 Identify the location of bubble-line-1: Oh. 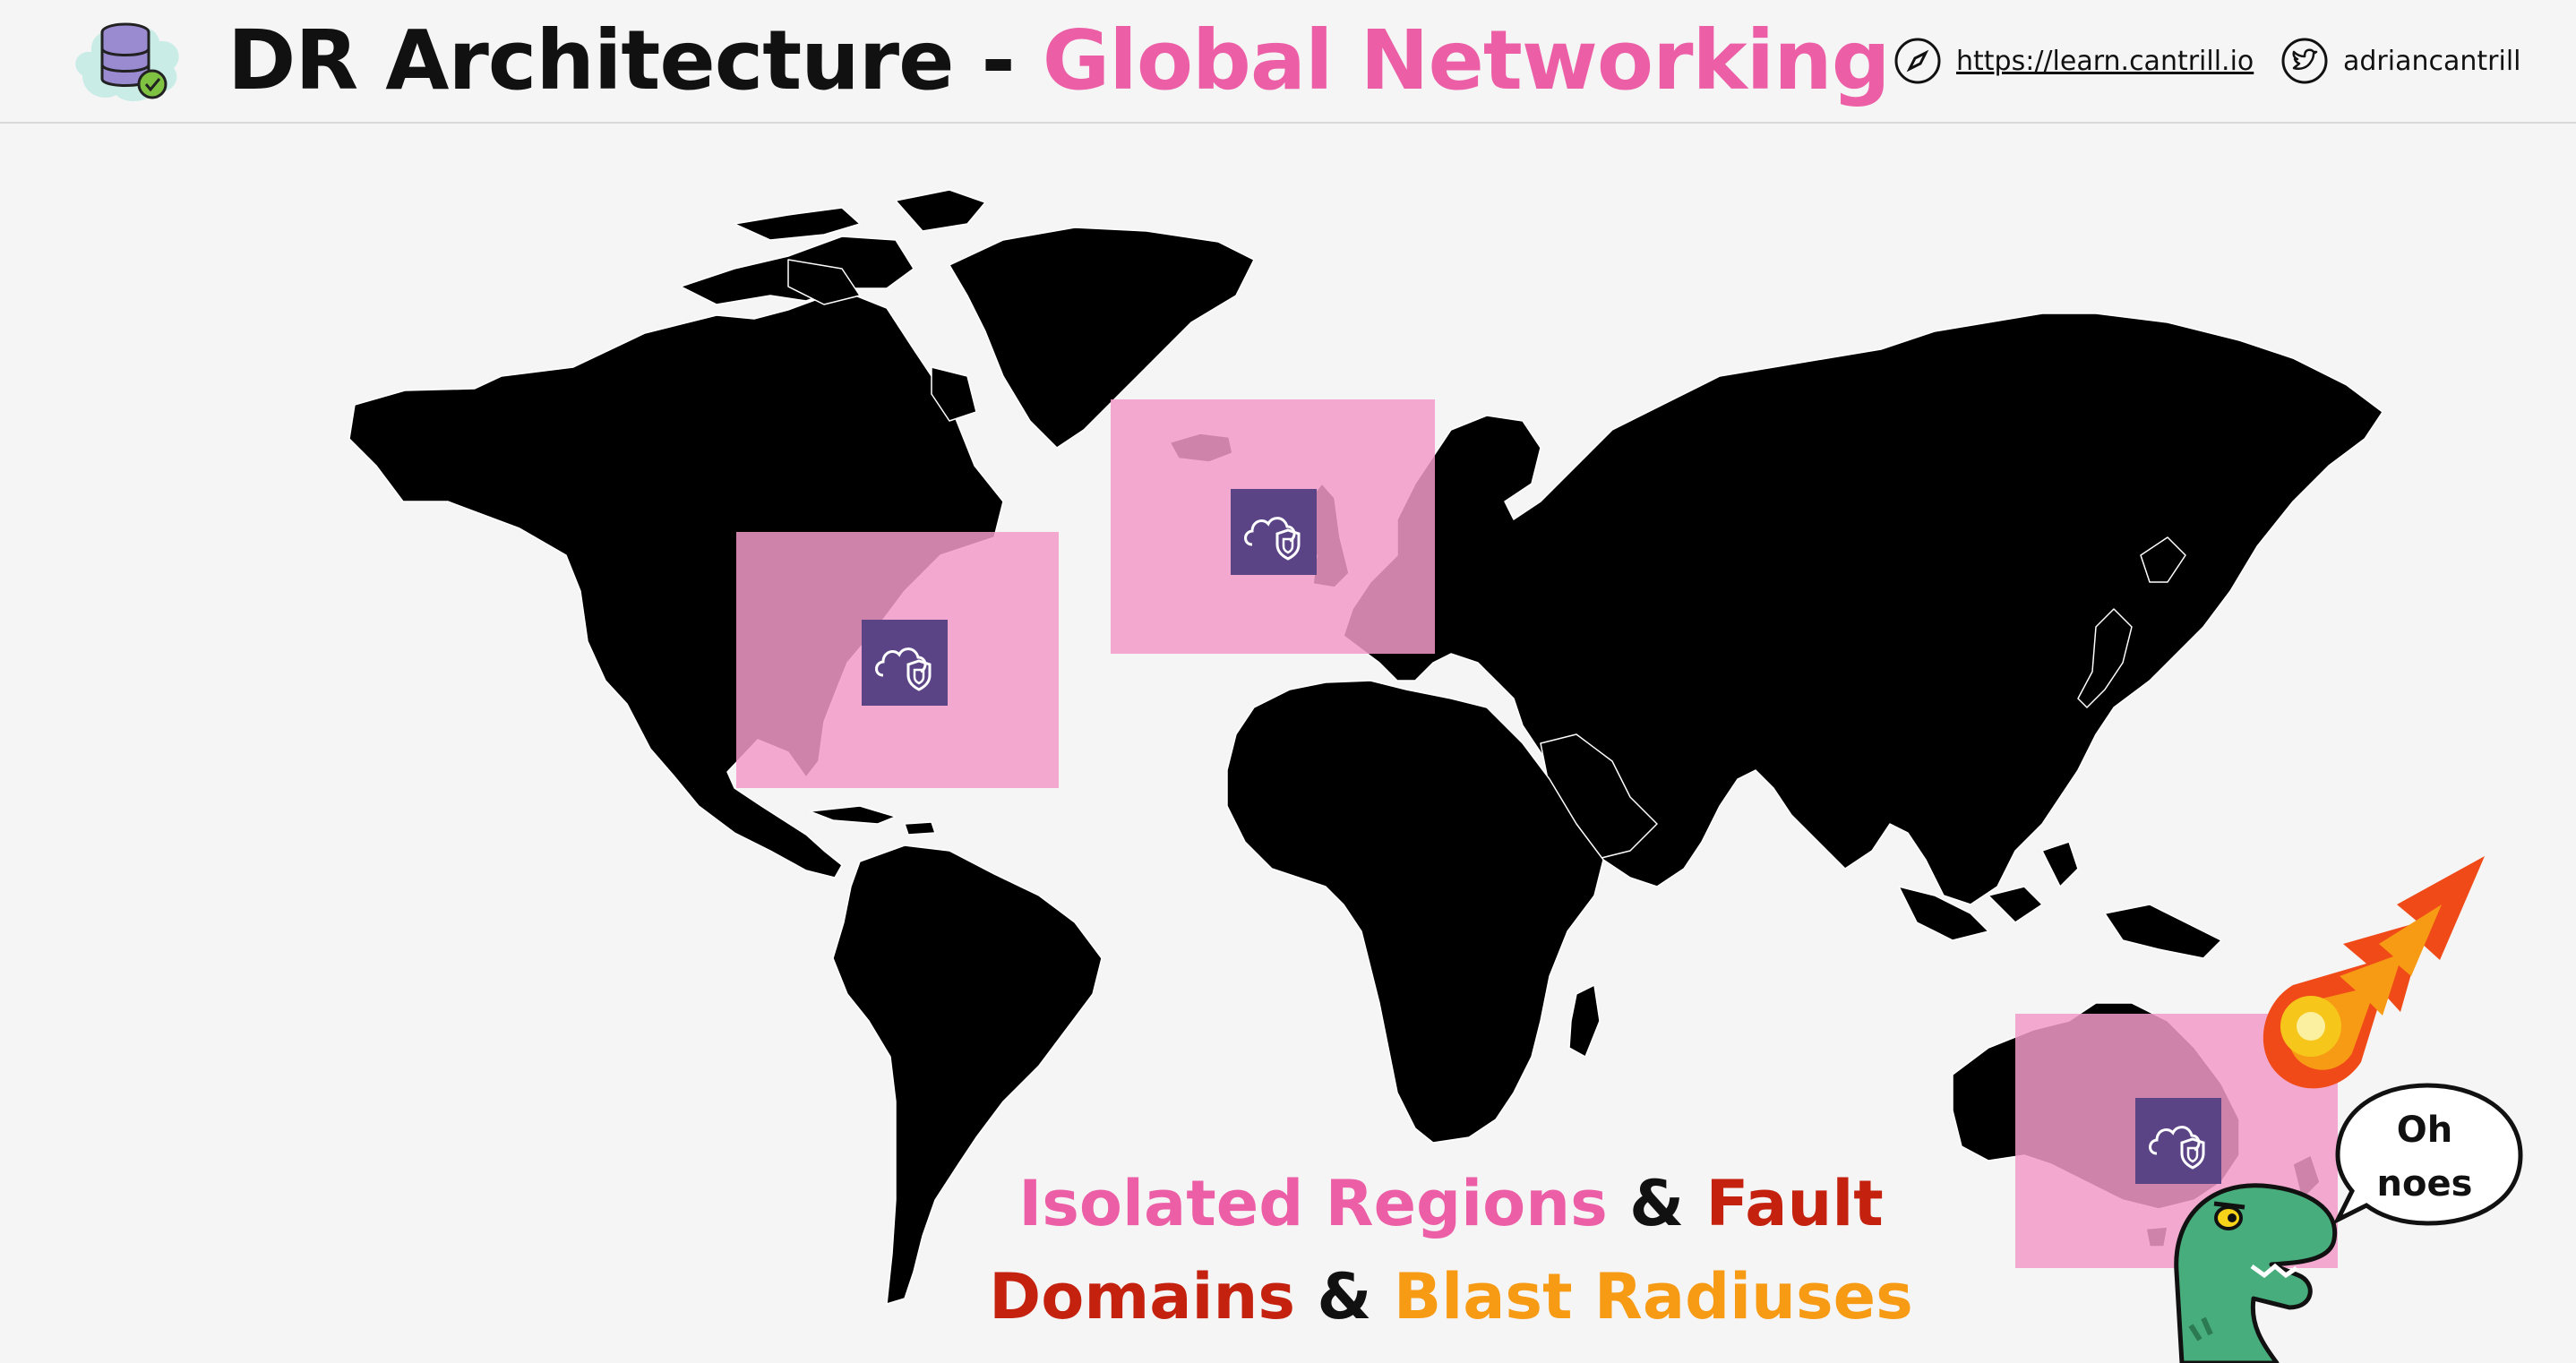
(2424, 1130).